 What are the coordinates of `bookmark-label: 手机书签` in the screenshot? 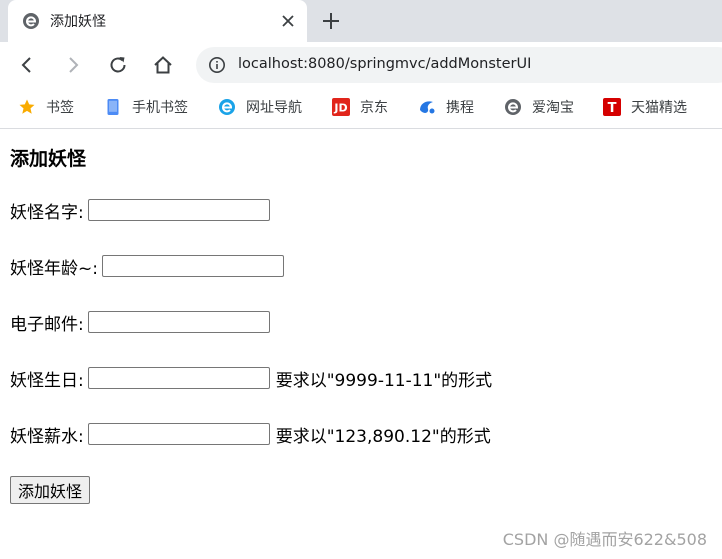 It's located at (160, 108).